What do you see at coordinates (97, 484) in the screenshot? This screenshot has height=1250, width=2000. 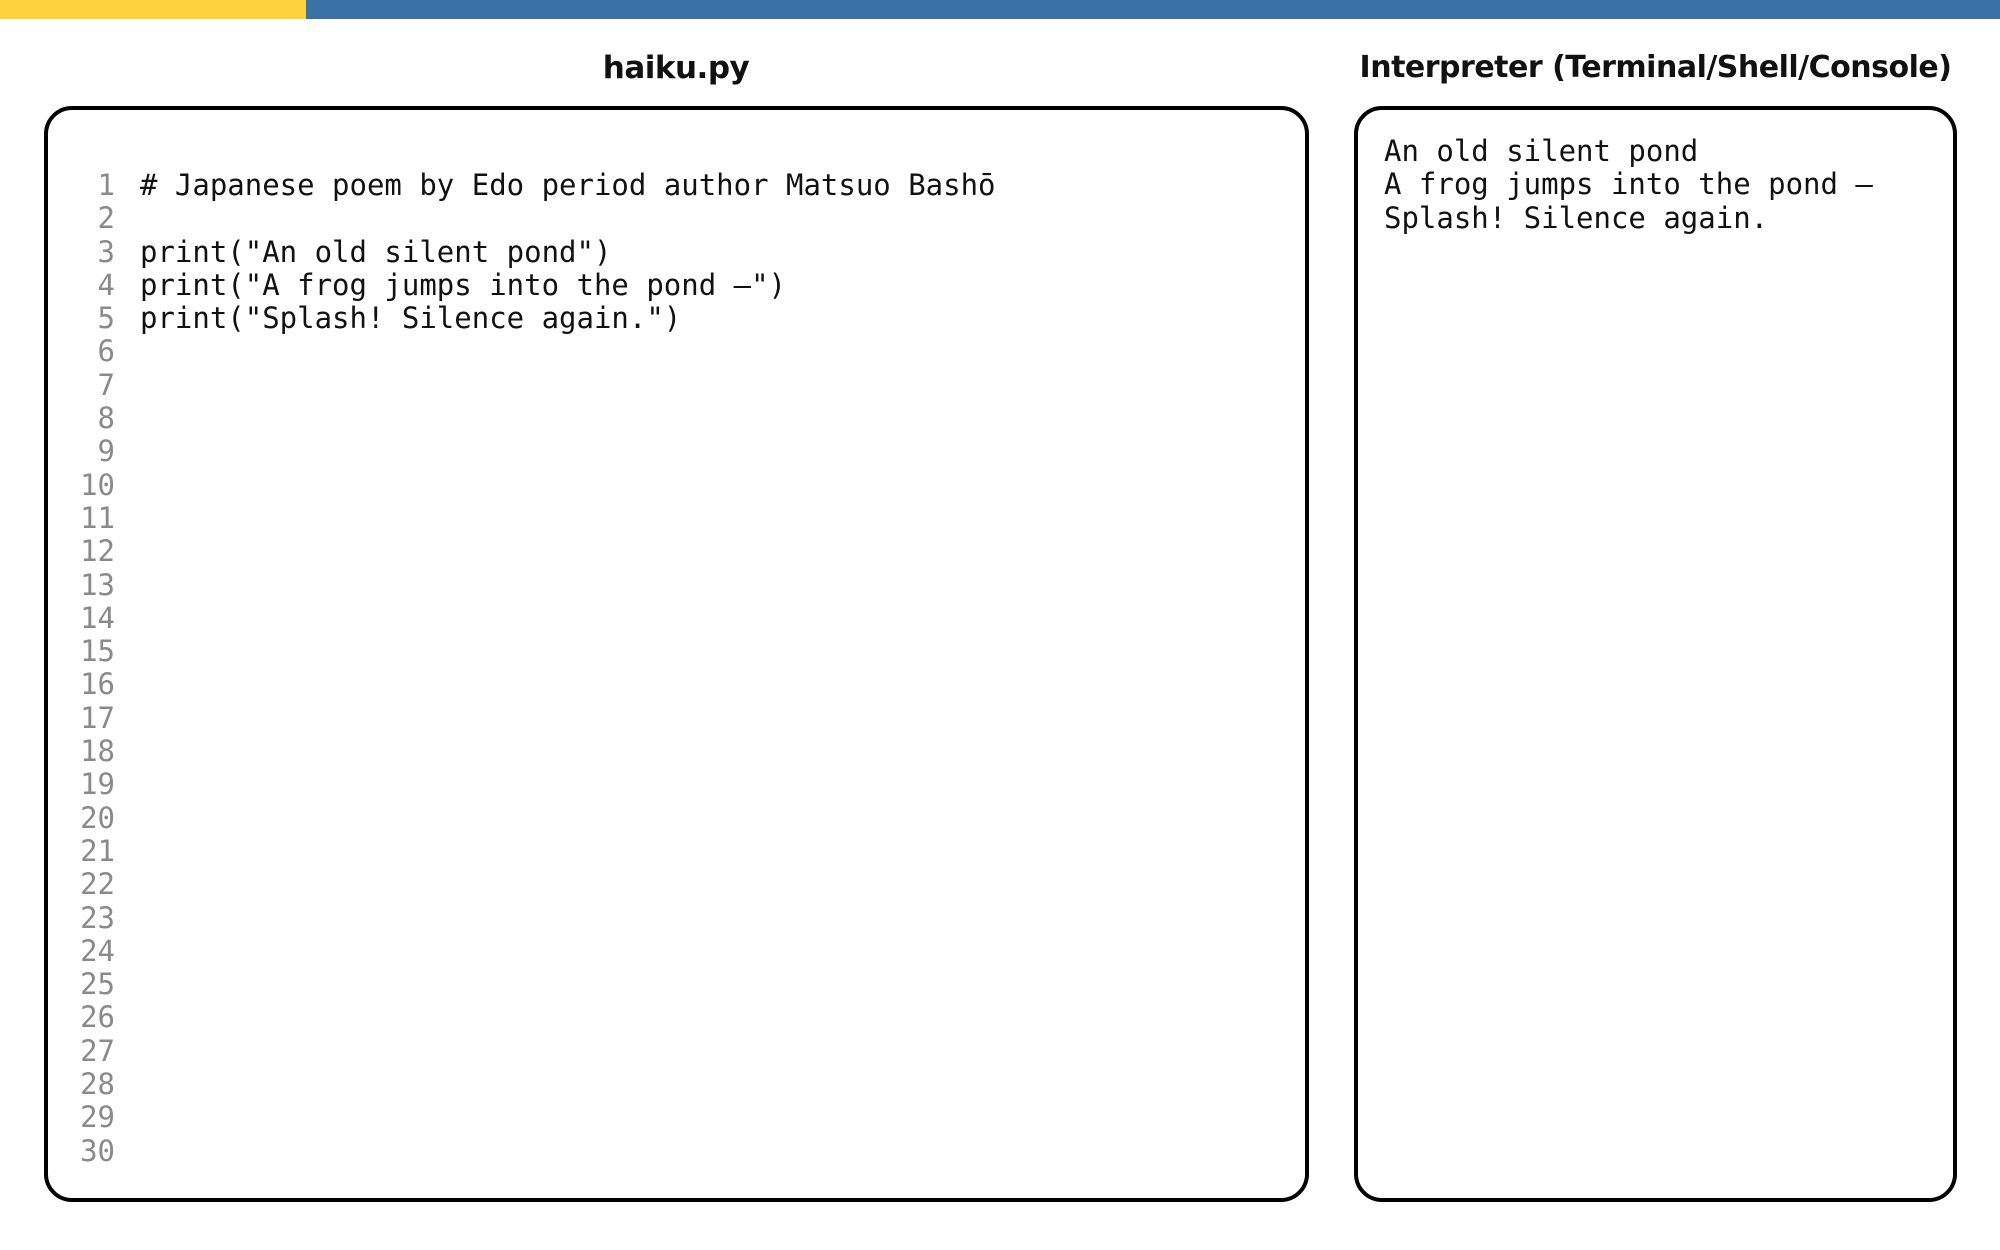 I see `line-number: 10` at bounding box center [97, 484].